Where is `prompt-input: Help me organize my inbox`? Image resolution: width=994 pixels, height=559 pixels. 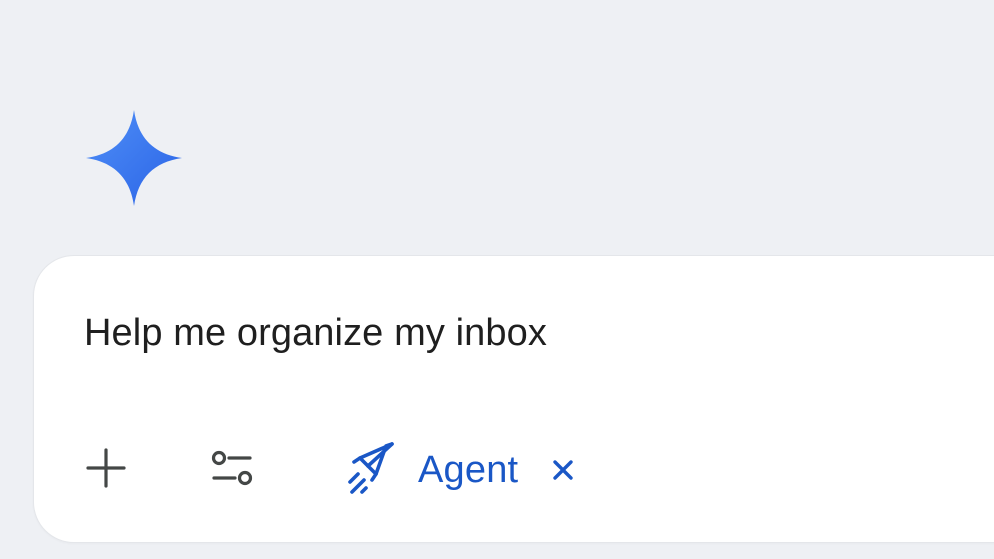 prompt-input: Help me organize my inbox is located at coordinates (315, 333).